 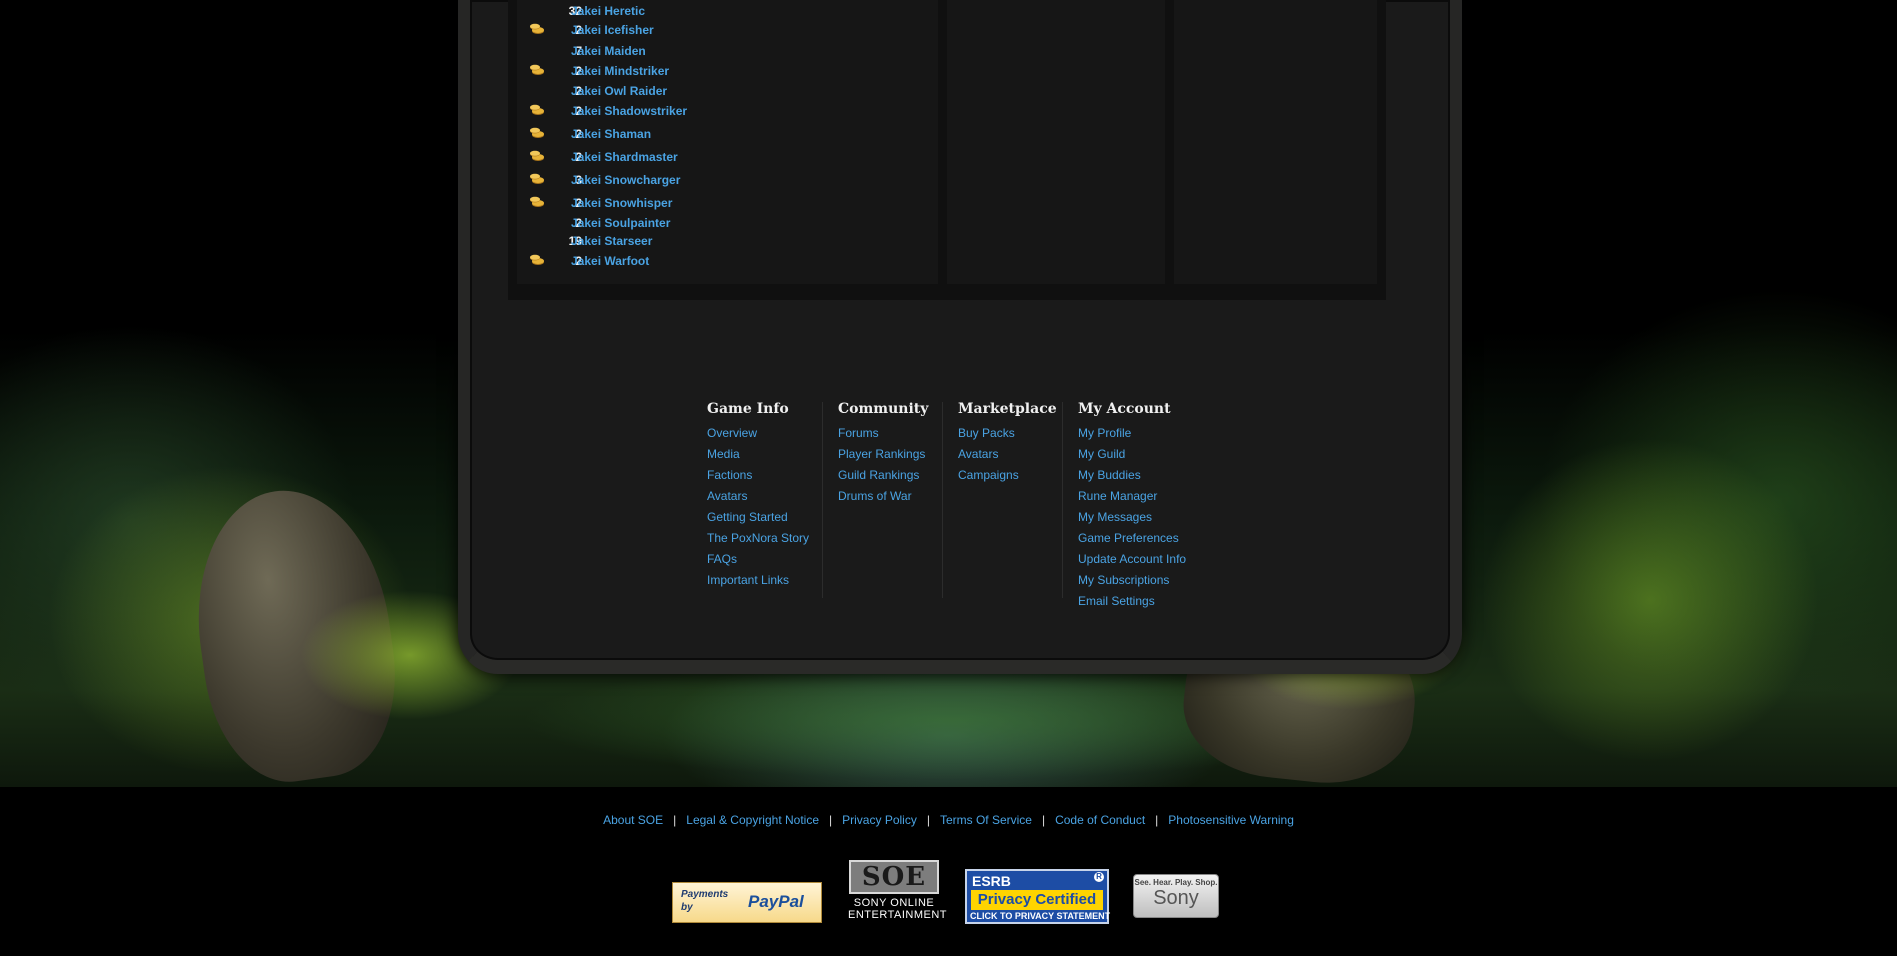 I want to click on character-link: Jakei Shardmaster, so click(x=624, y=157).